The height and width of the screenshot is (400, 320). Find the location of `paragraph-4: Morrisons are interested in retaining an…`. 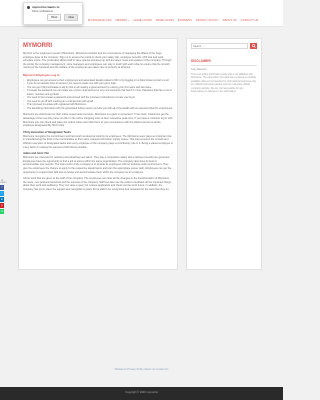

paragraph-4: Morrisons are interested in retaining an… is located at coordinates (97, 165).